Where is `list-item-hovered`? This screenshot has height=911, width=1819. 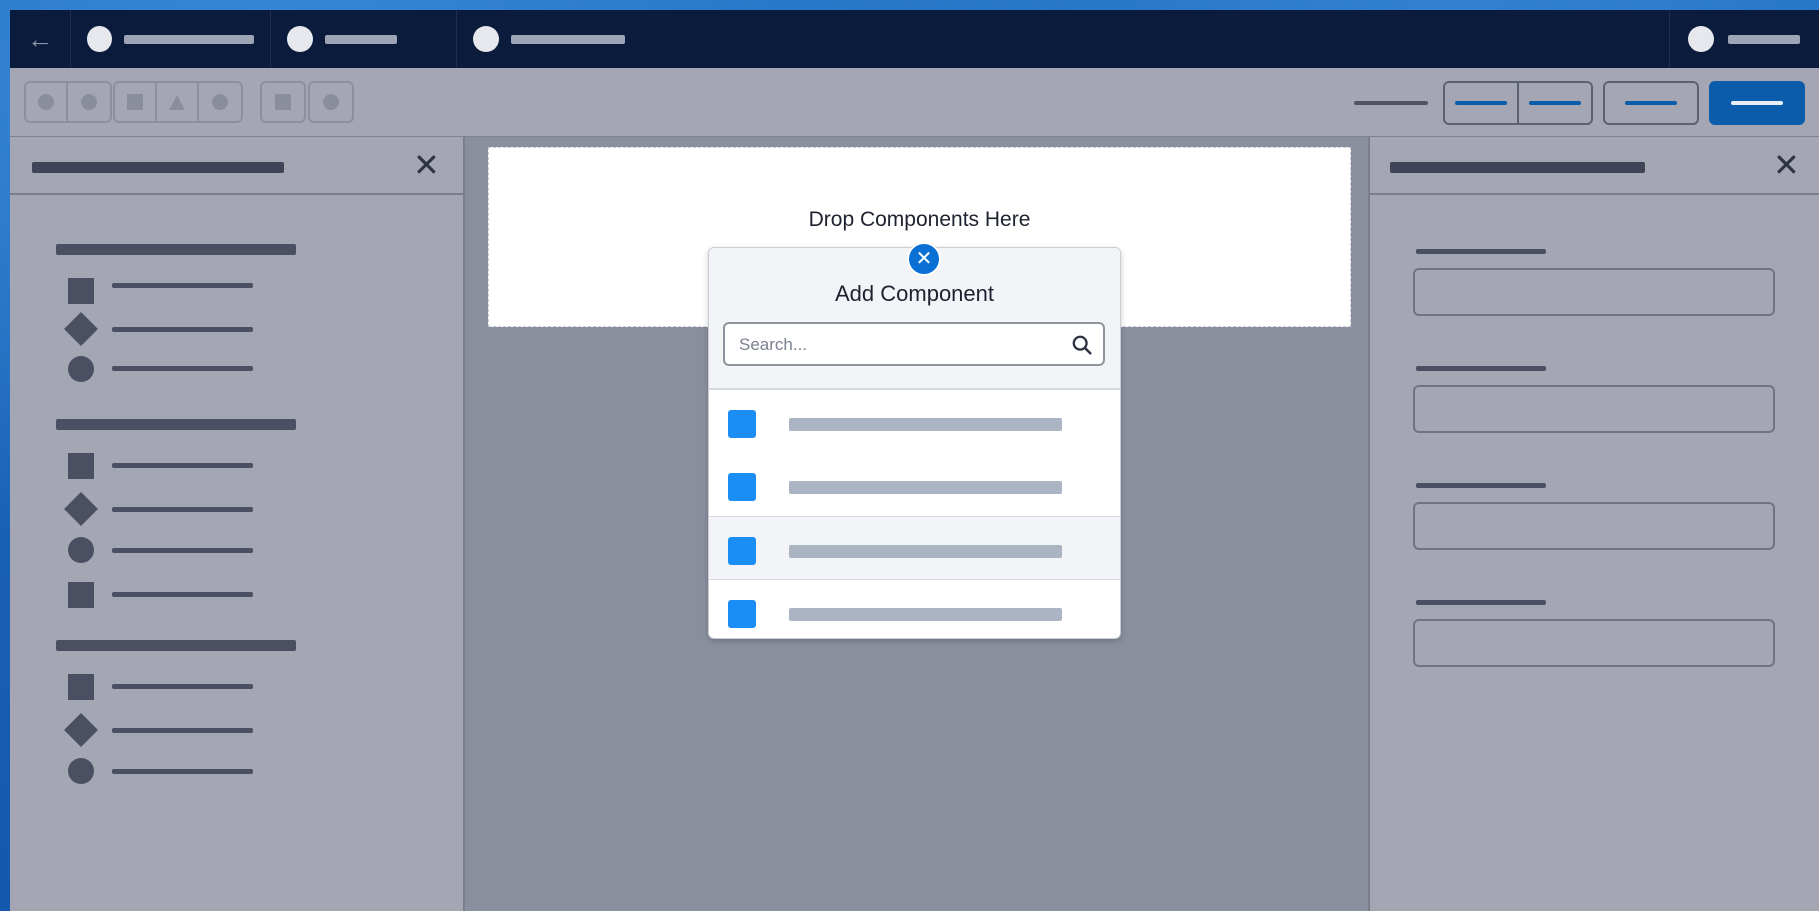 list-item-hovered is located at coordinates (914, 548).